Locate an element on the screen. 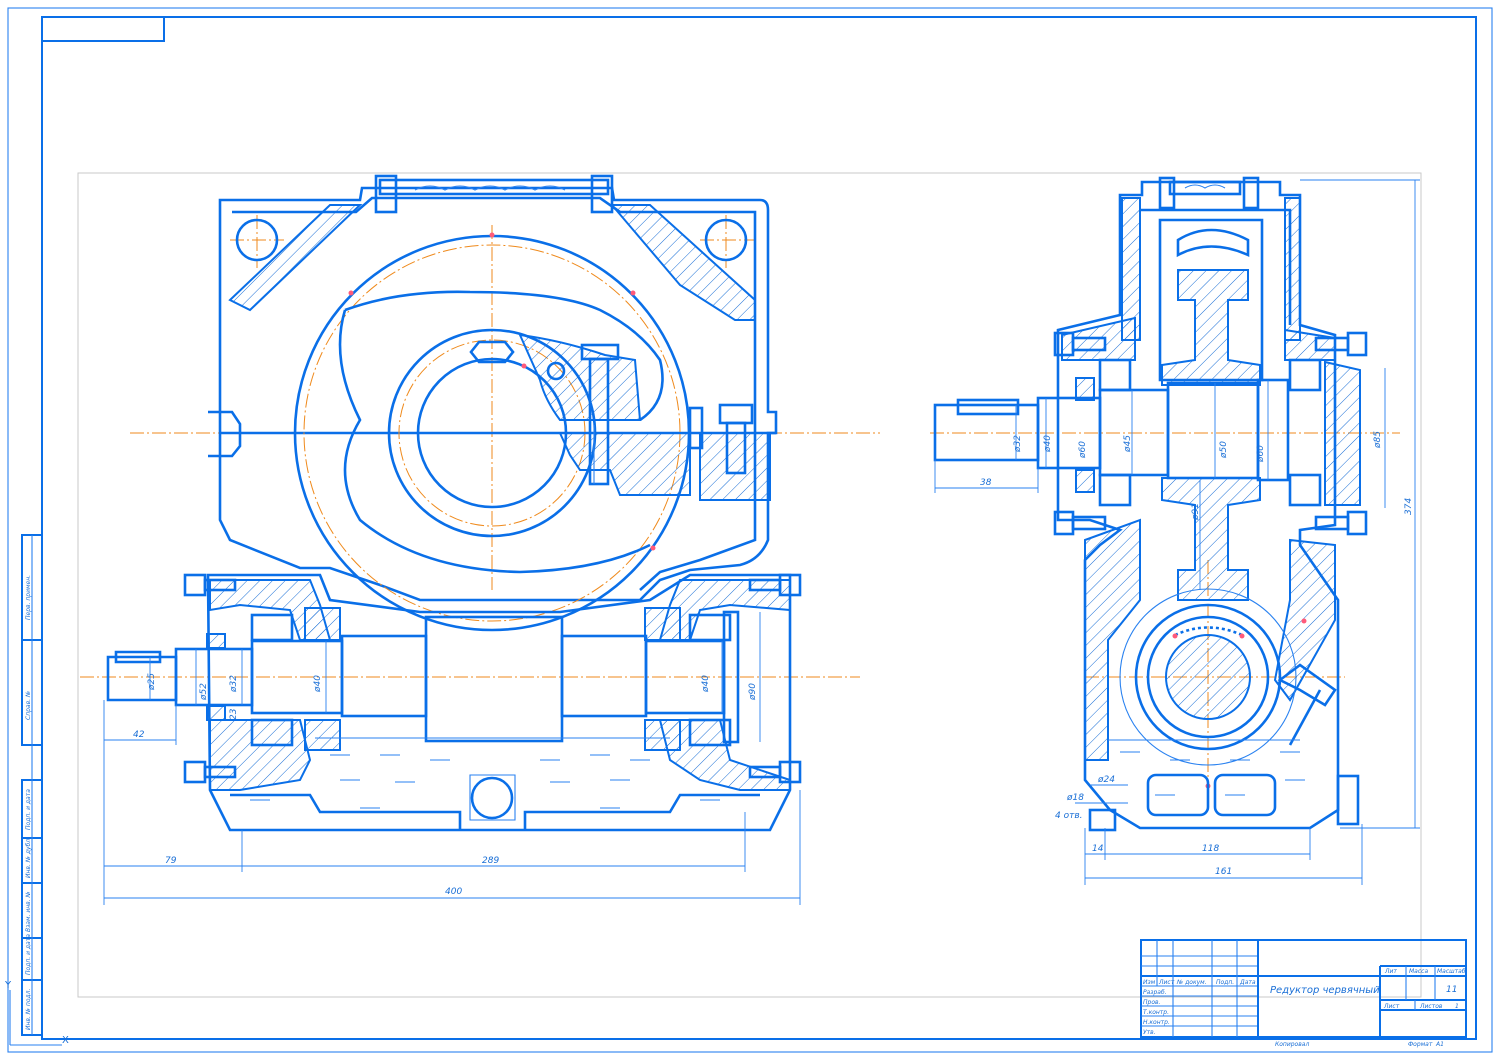 This screenshot has width=1499, height=1060. cover-hatch-top is located at coordinates (580, 377).